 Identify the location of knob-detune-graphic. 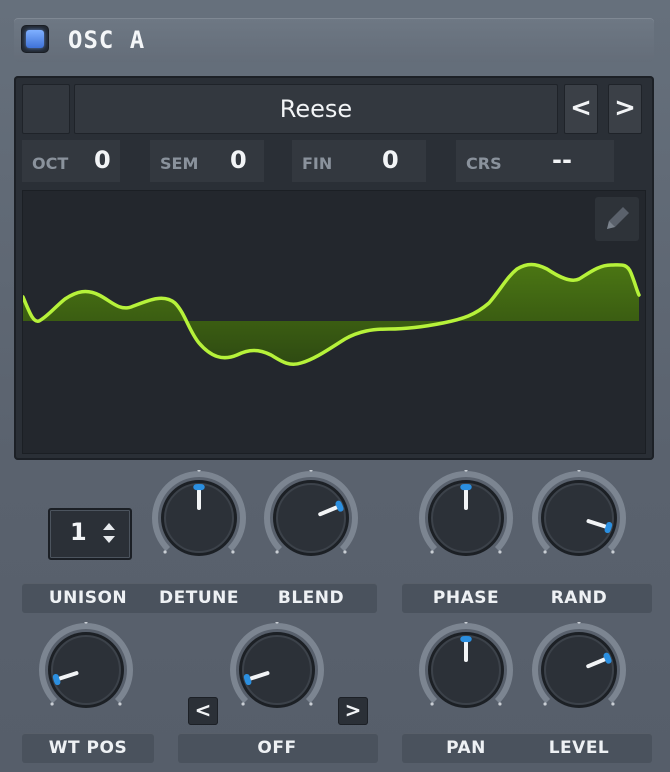
(199, 513).